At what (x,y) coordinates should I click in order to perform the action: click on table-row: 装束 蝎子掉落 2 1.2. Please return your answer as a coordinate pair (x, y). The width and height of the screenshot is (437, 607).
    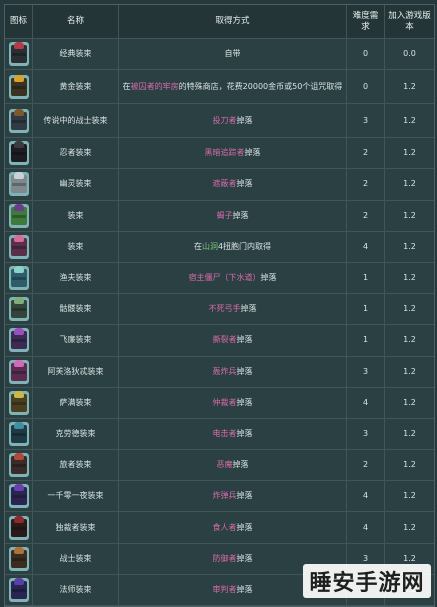
    Looking at the image, I should click on (219, 216).